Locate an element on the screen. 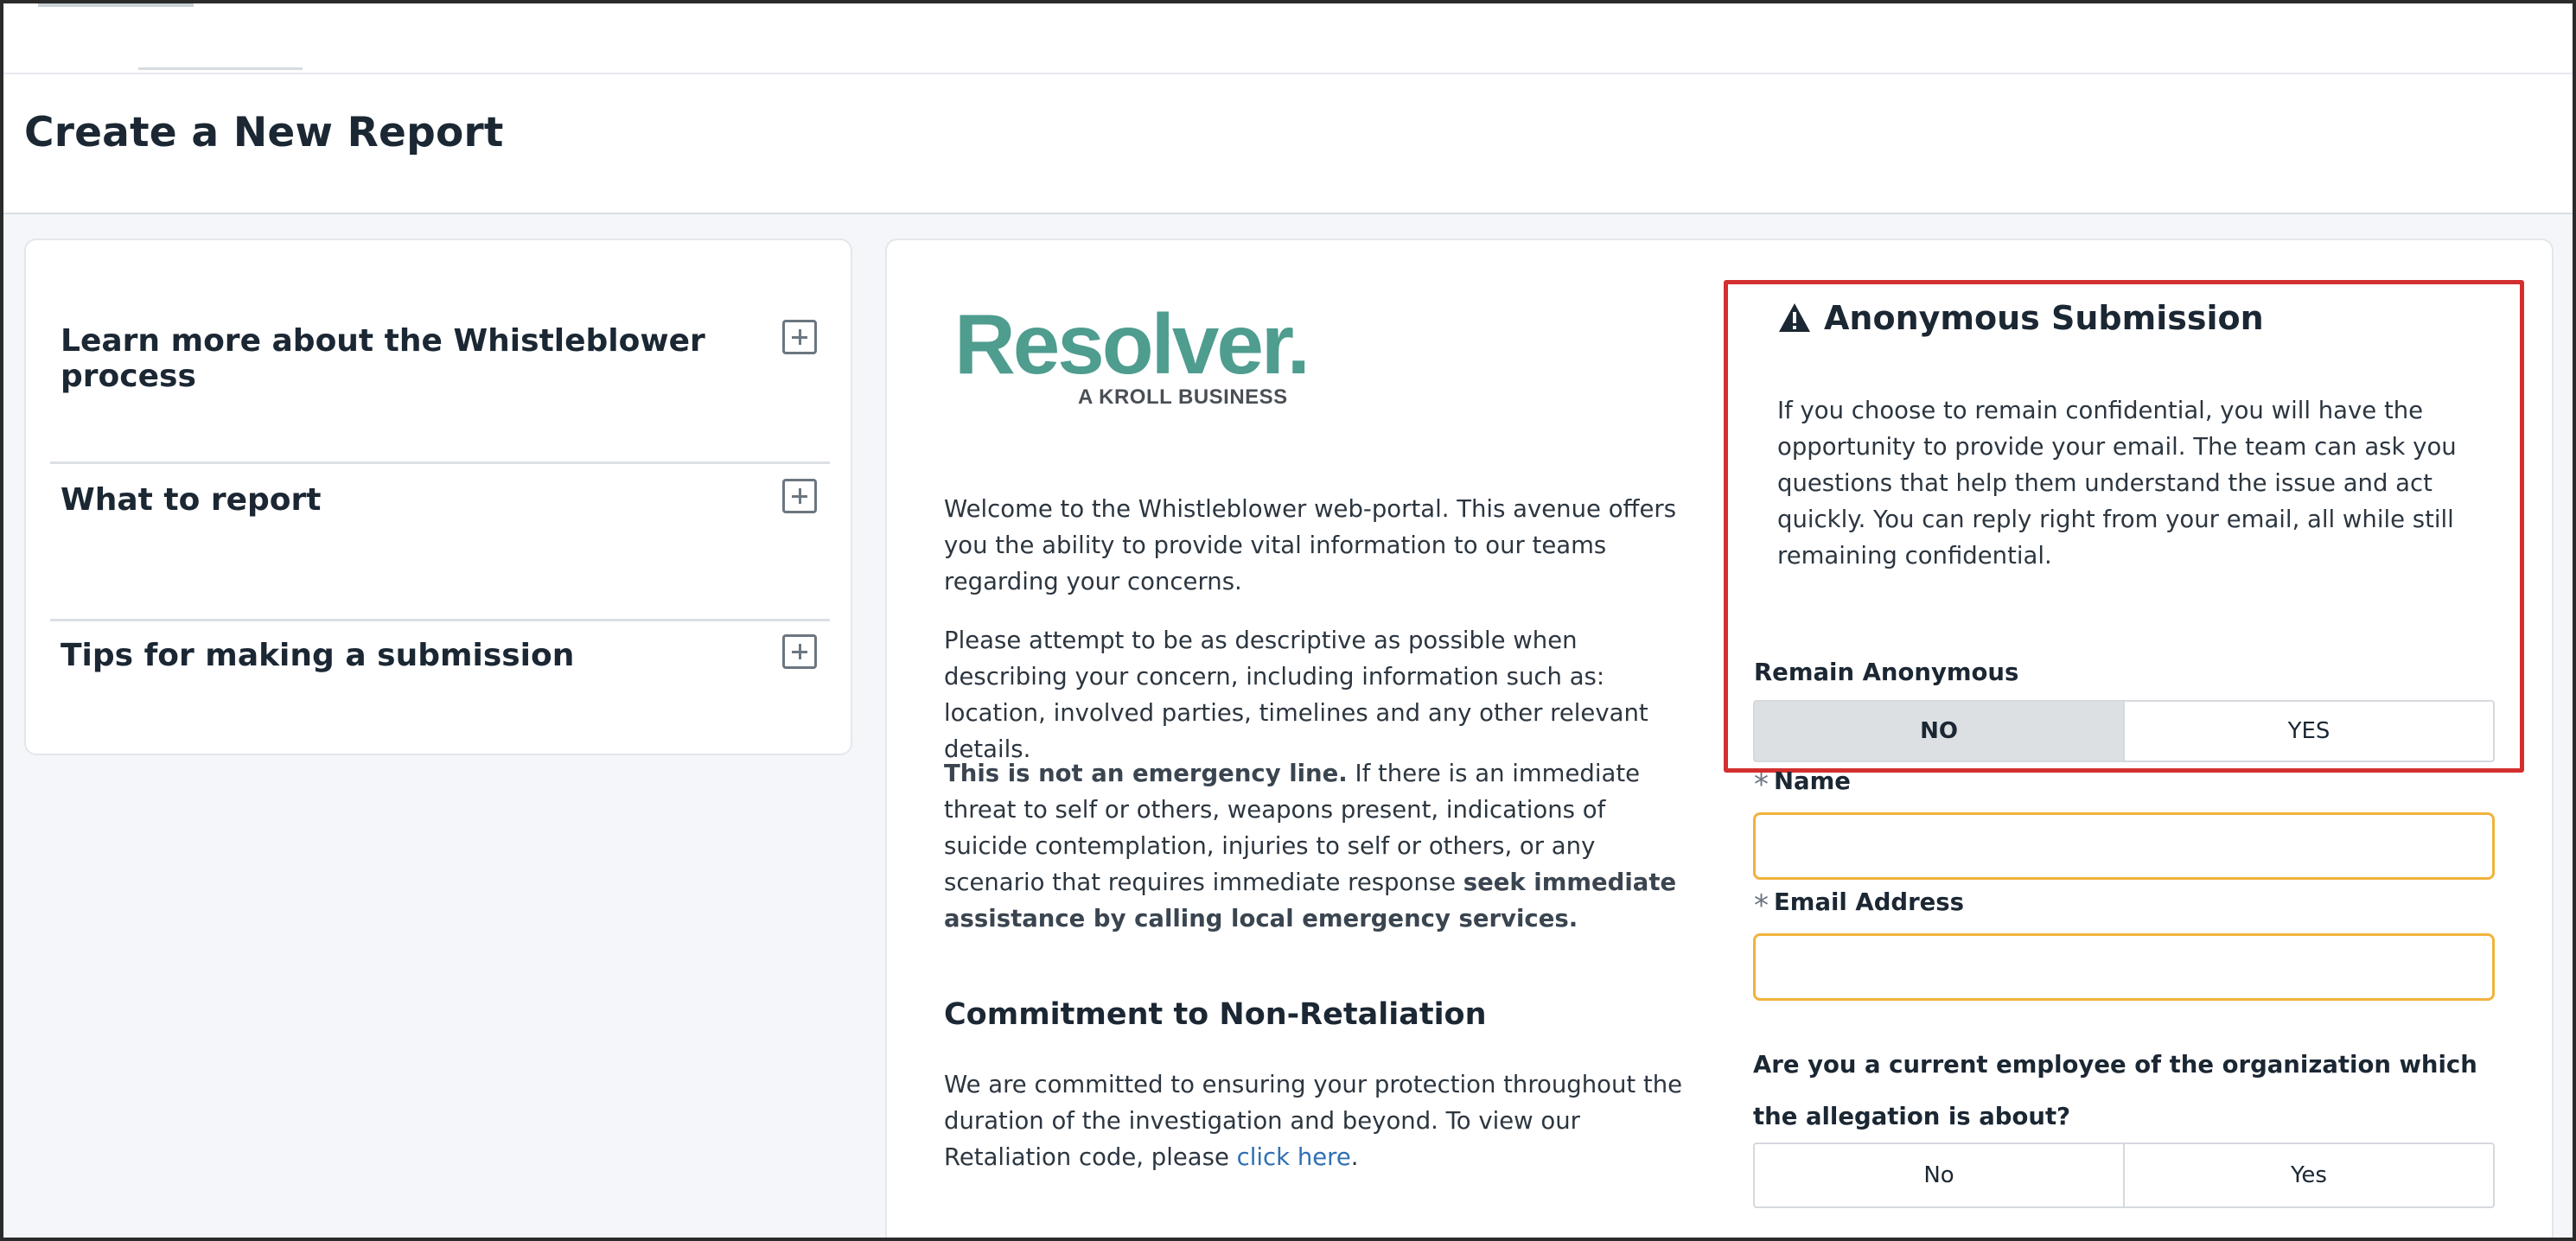 Image resolution: width=2576 pixels, height=1241 pixels. employee-toggle: No Yes is located at coordinates (2124, 1175).